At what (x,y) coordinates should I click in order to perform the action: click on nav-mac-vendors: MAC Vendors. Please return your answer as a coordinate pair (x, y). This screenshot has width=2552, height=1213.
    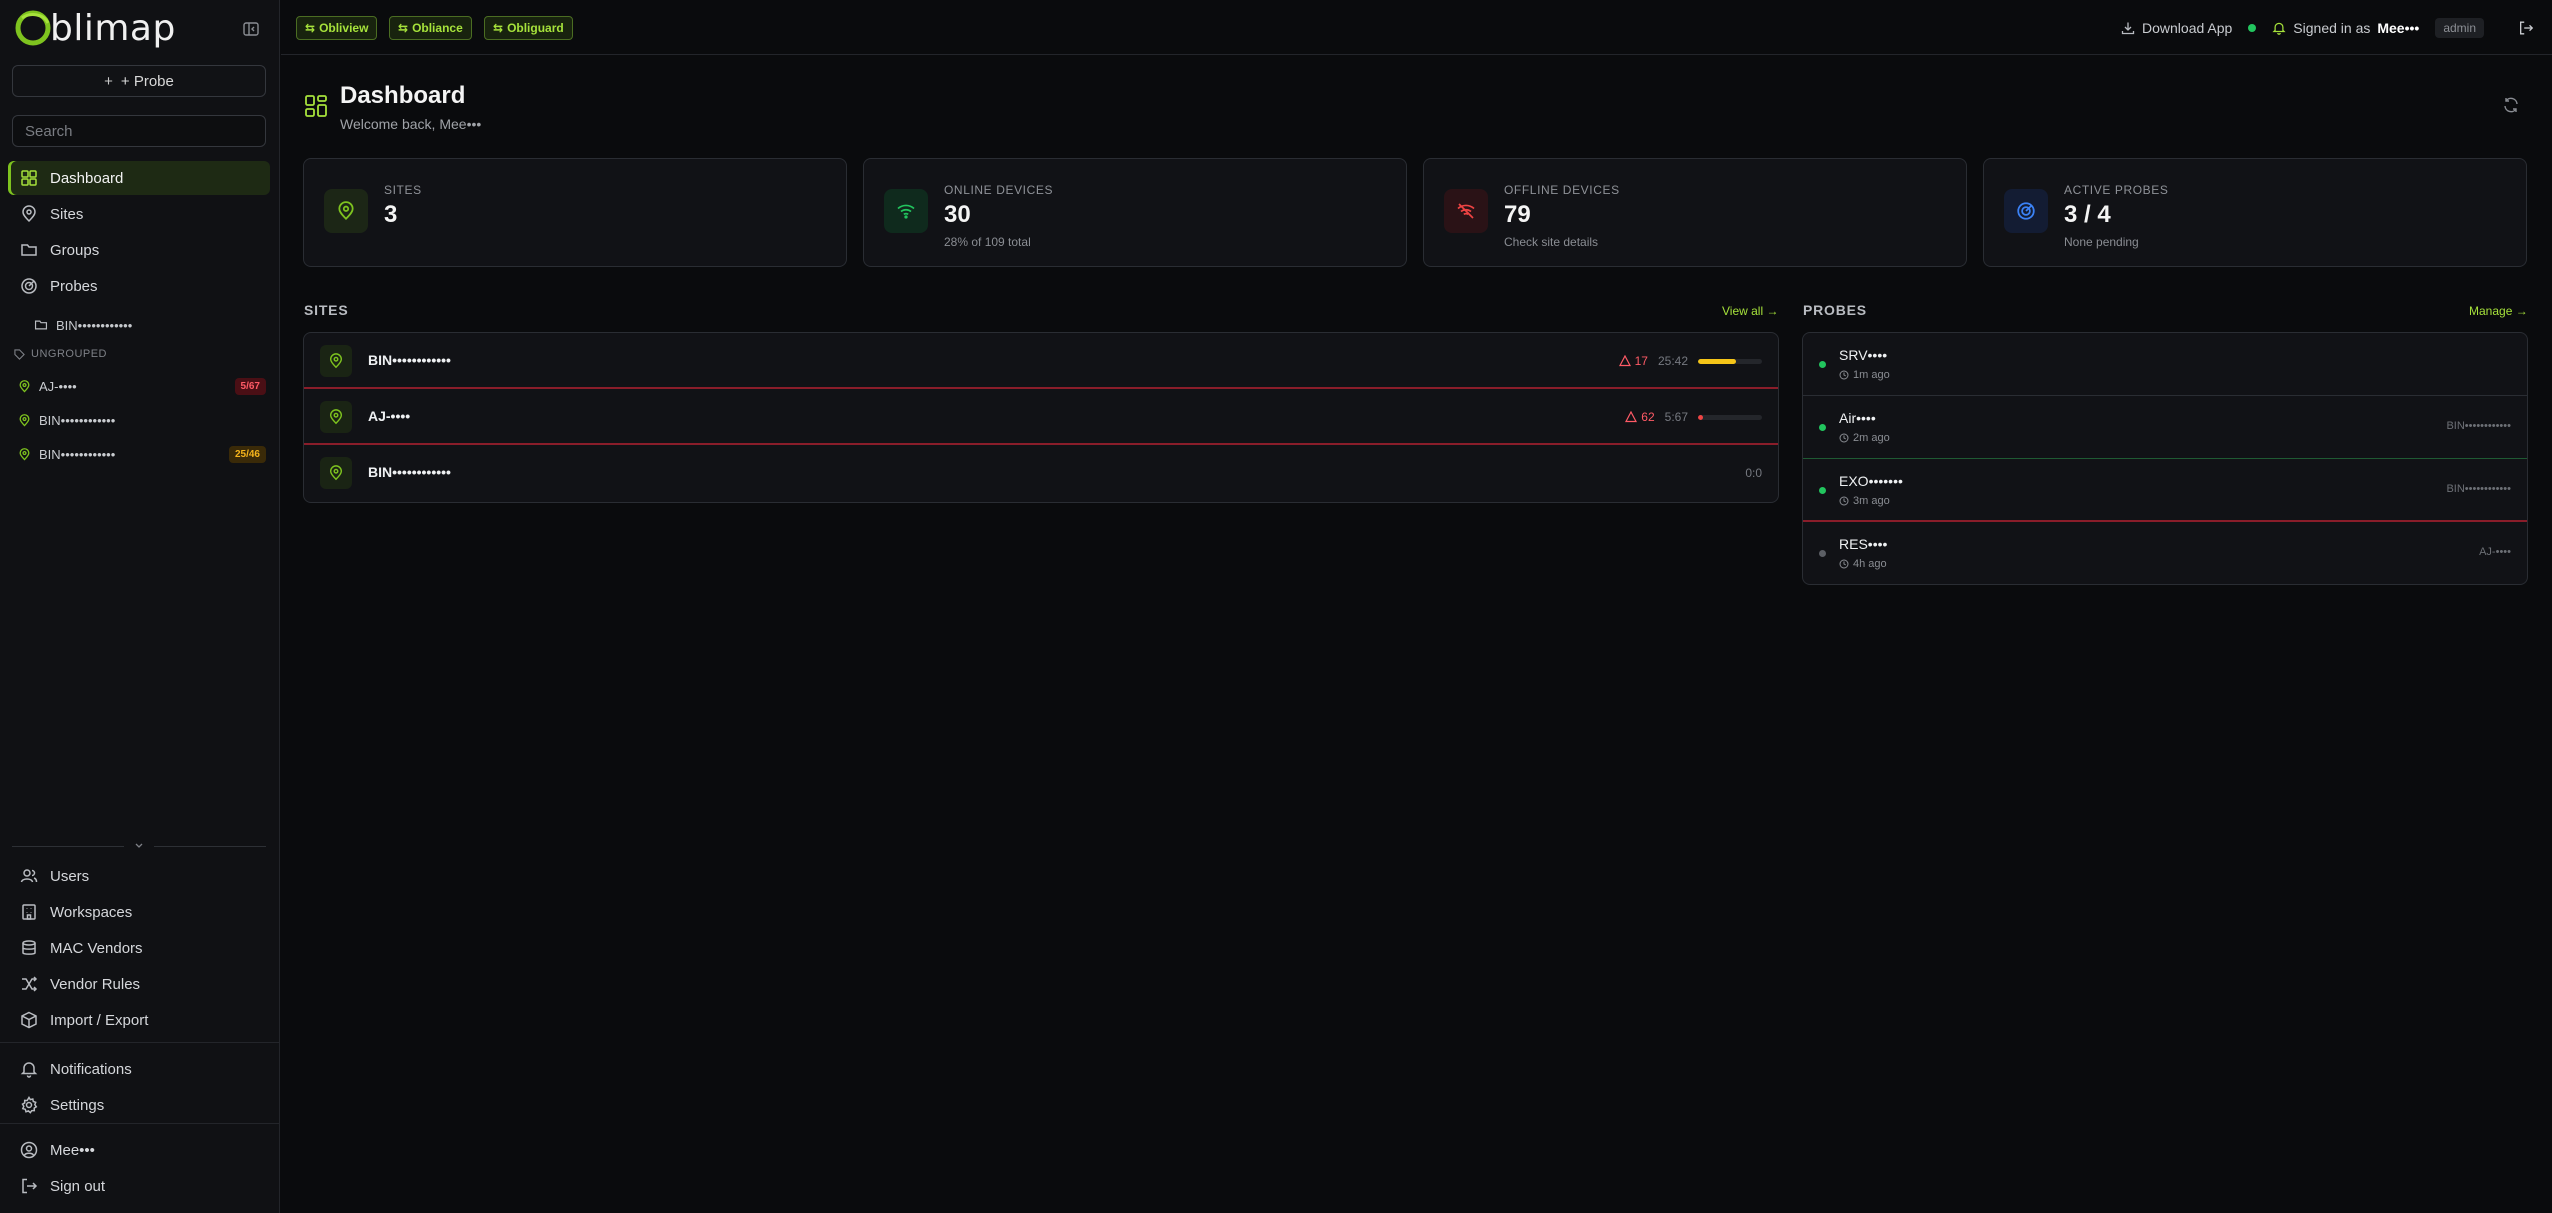
    Looking at the image, I should click on (139, 948).